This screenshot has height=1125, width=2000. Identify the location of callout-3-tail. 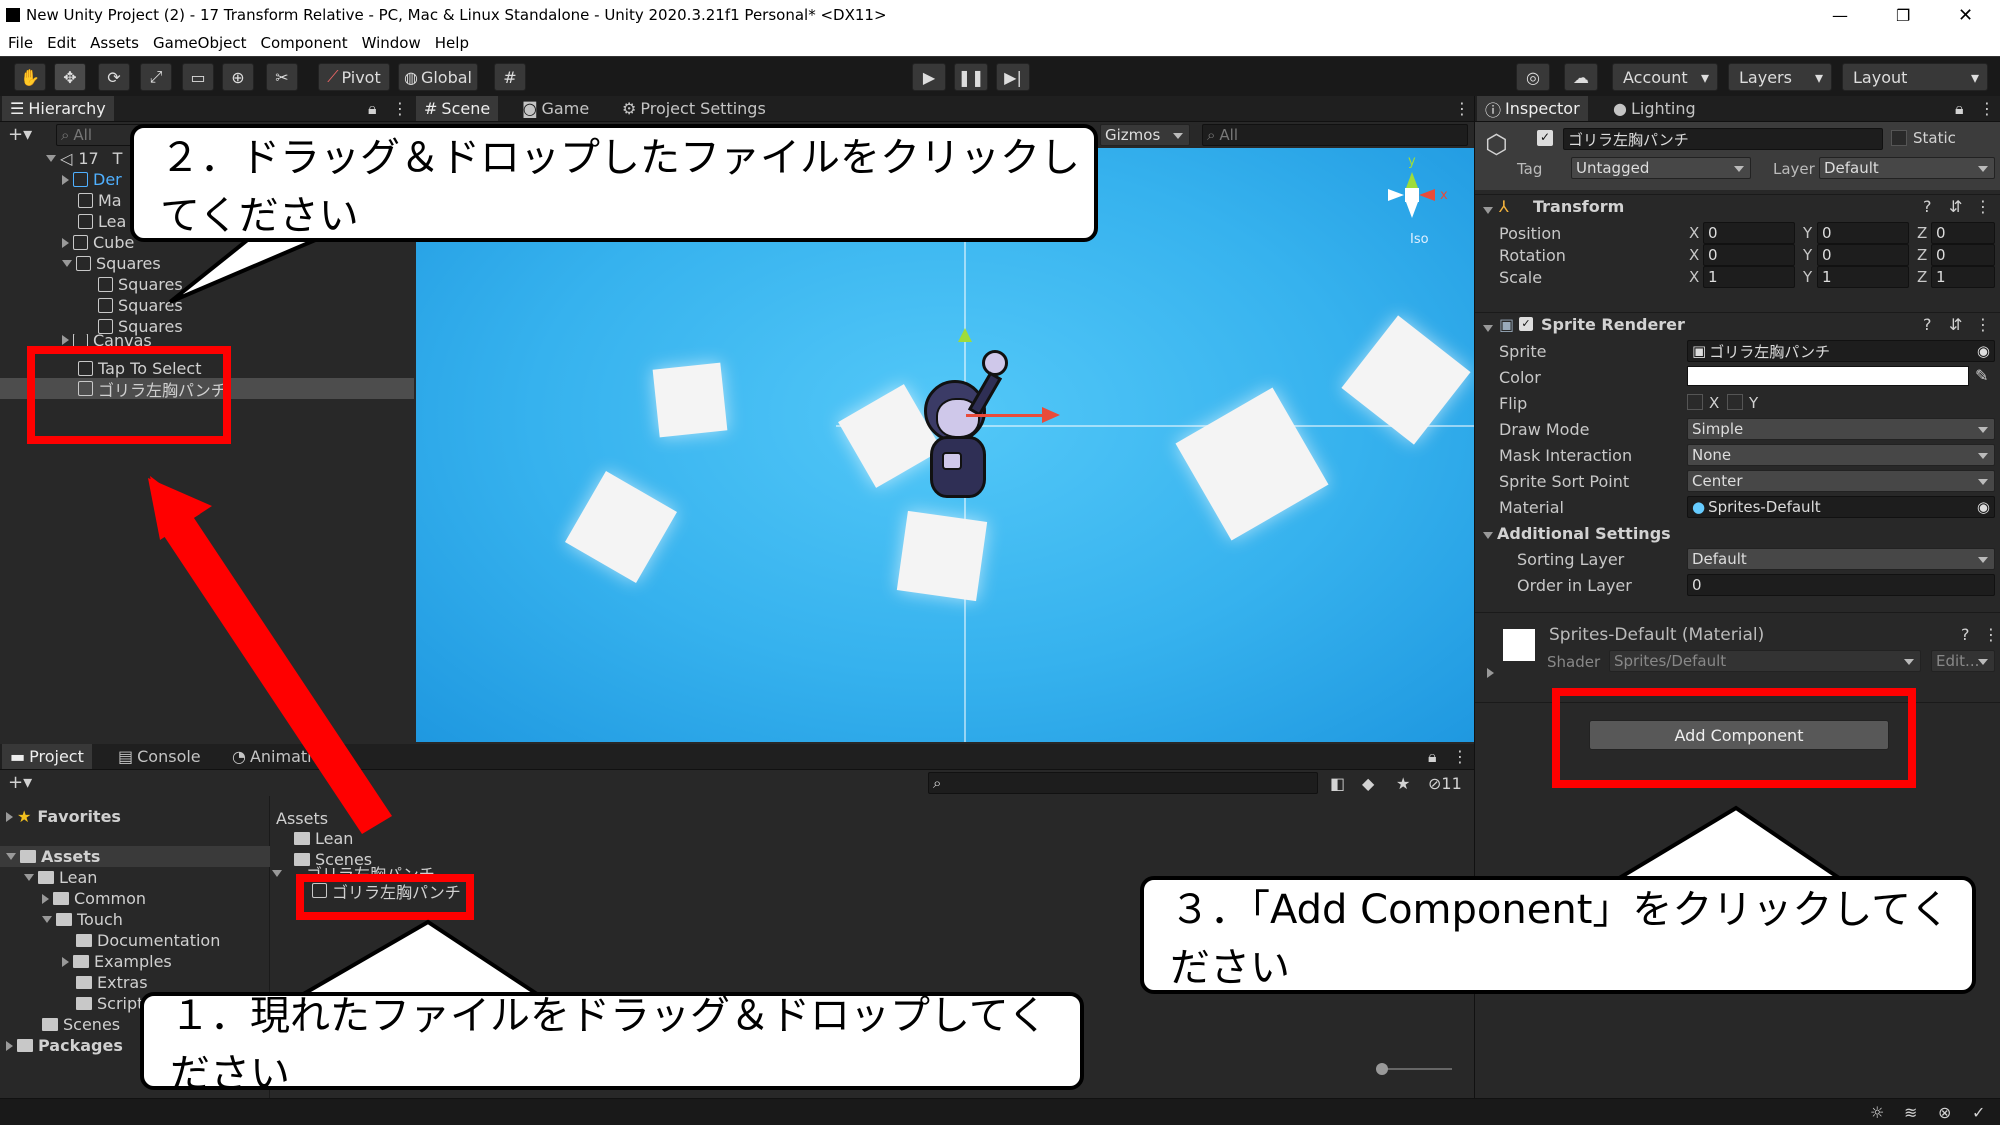
(1728, 843).